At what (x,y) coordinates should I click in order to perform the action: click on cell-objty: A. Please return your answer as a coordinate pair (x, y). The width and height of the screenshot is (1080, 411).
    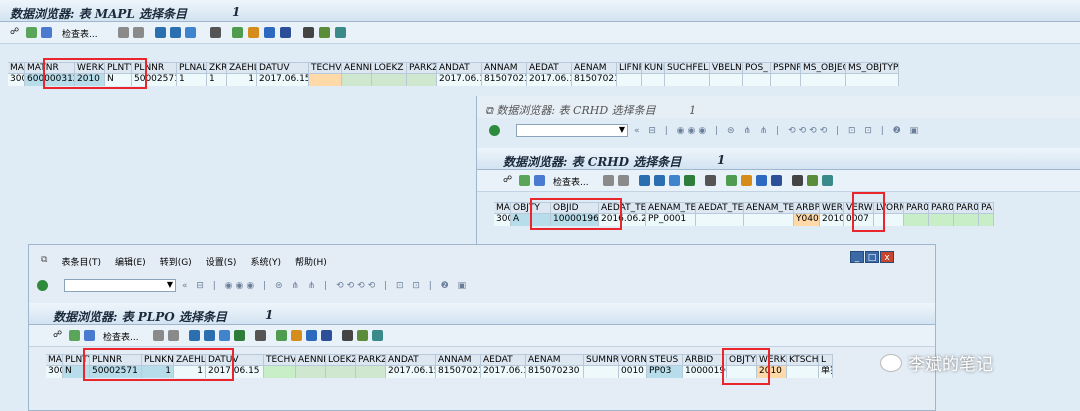
    Looking at the image, I should click on (531, 220).